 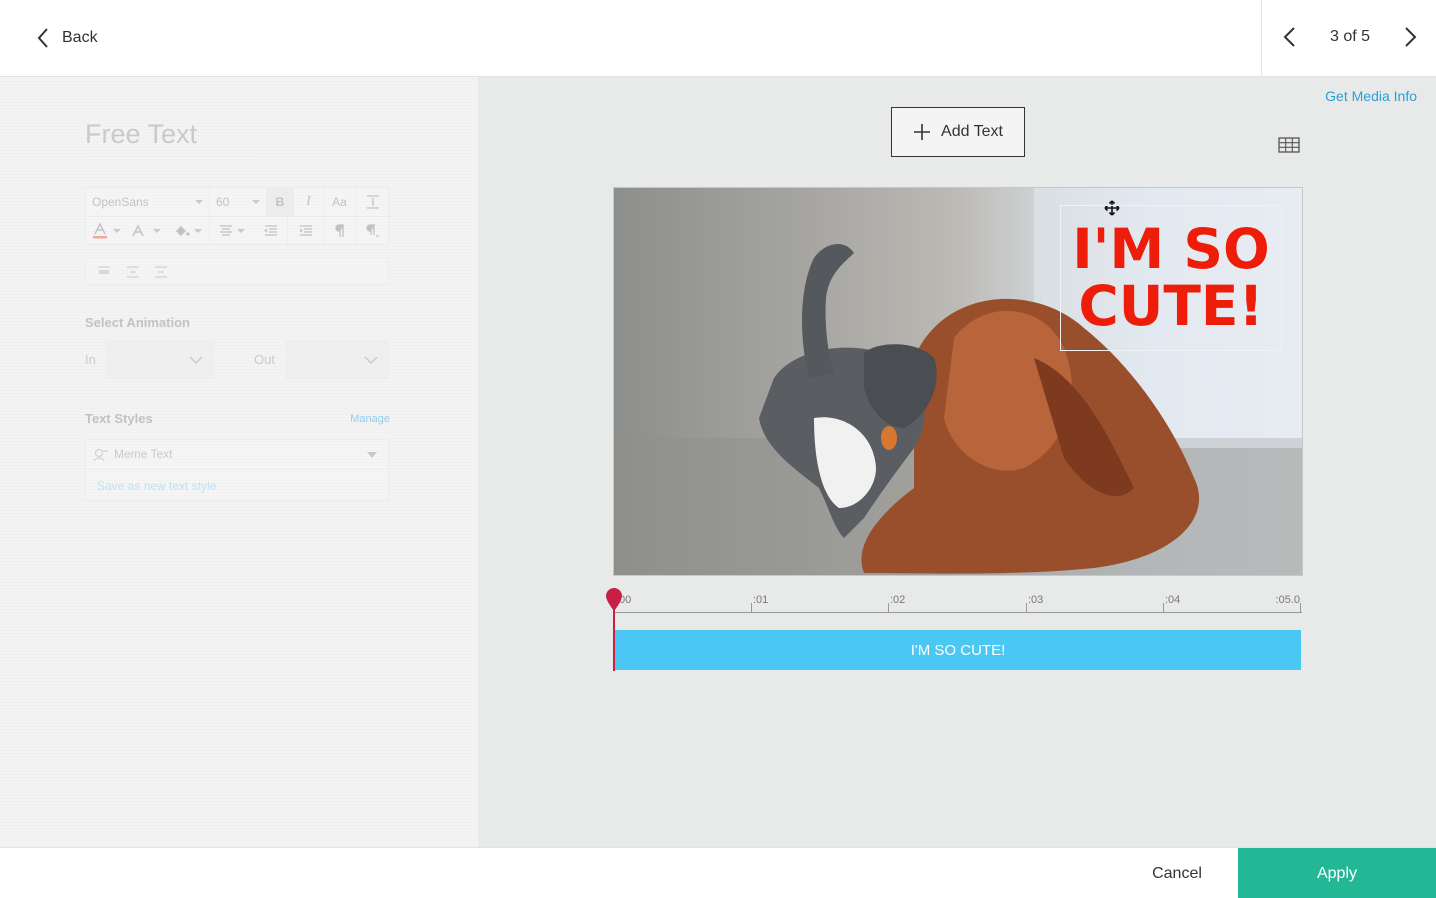 I want to click on next-item-icon, so click(x=1410, y=37).